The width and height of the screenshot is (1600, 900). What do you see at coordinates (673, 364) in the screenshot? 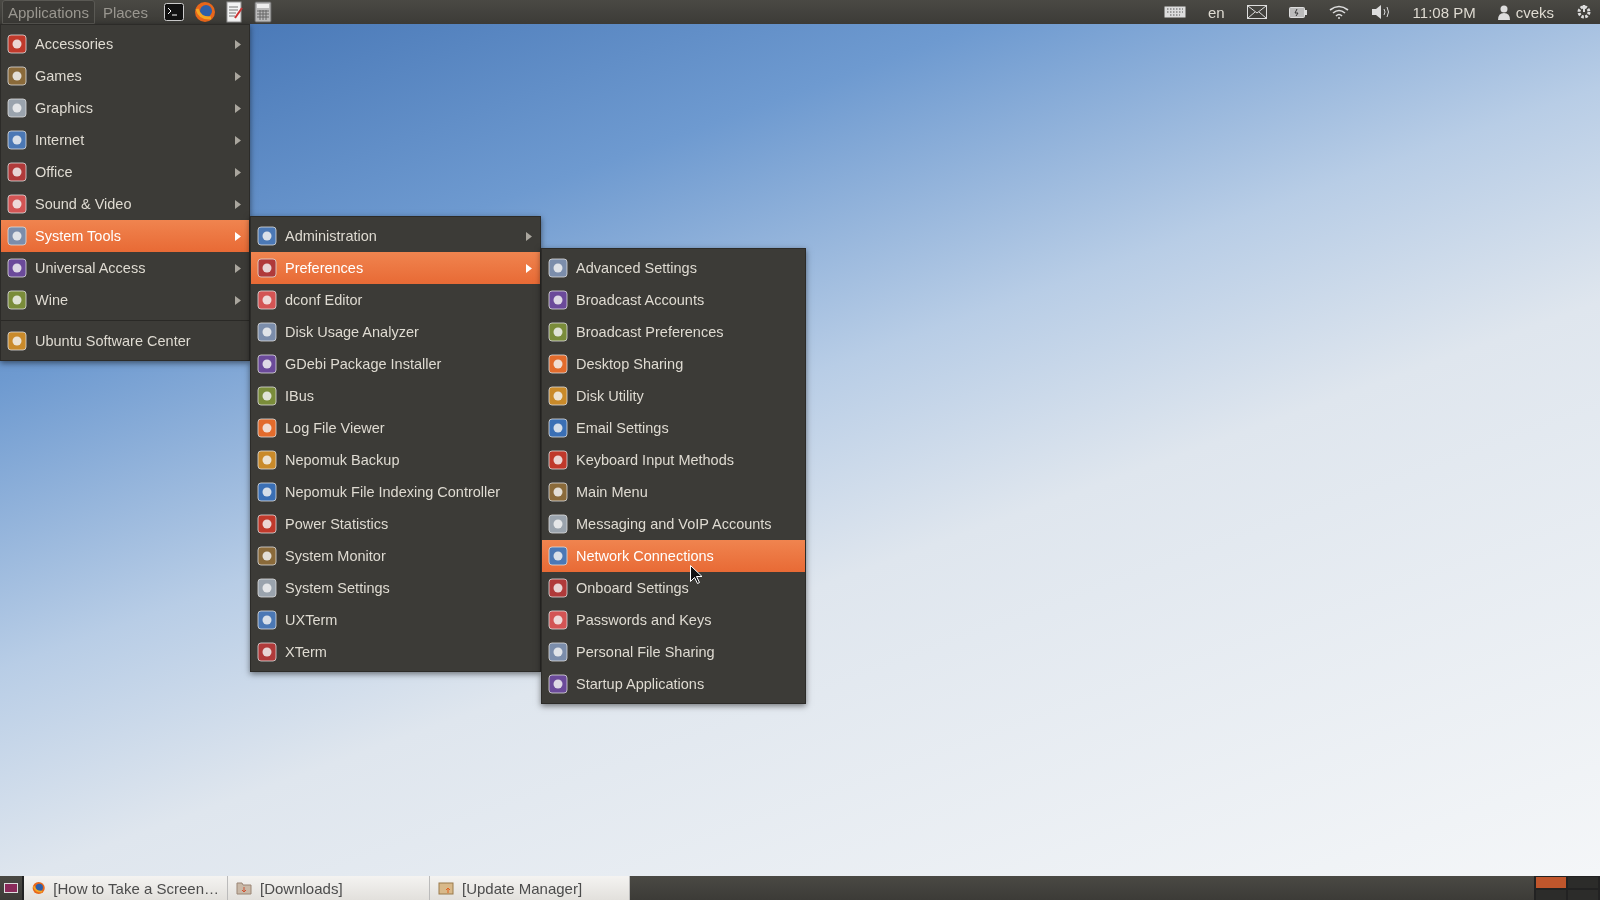
I see `menu-item: Desktop Sharing` at bounding box center [673, 364].